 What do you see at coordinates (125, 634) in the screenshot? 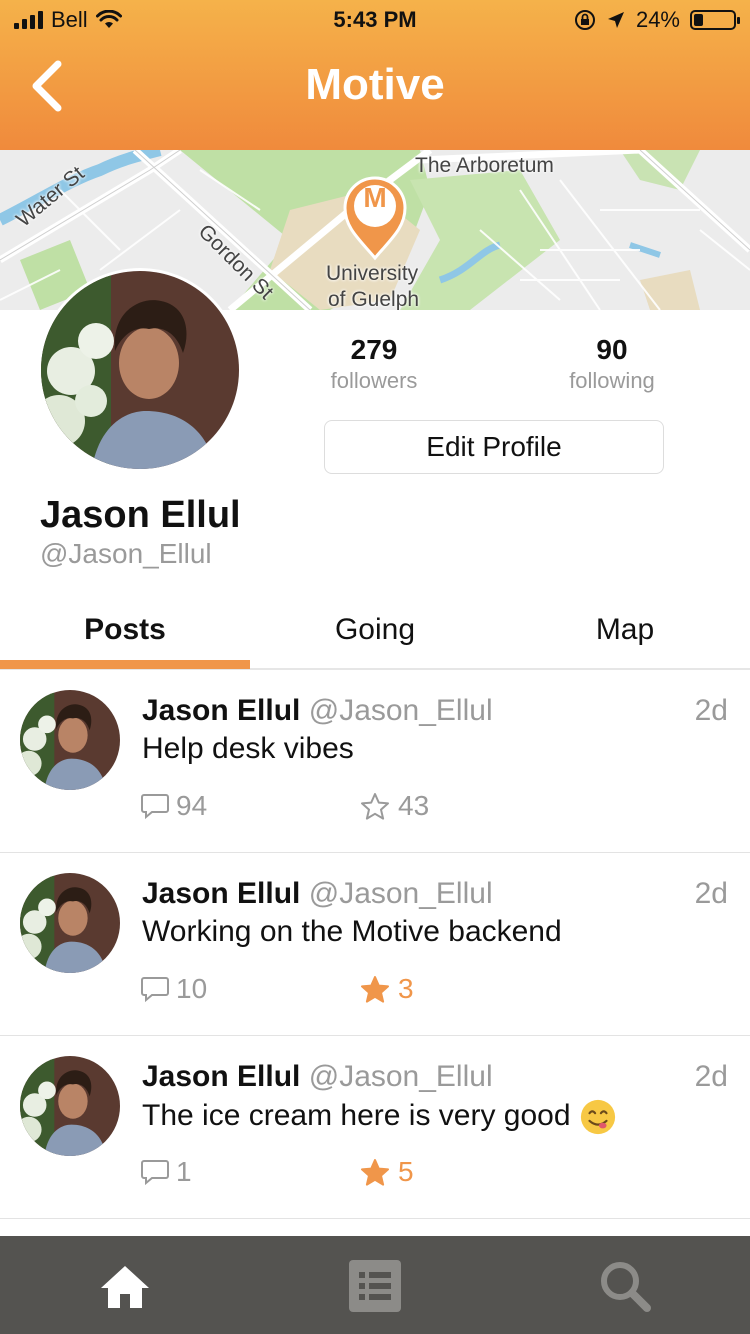
I see `tab-posts: Posts` at bounding box center [125, 634].